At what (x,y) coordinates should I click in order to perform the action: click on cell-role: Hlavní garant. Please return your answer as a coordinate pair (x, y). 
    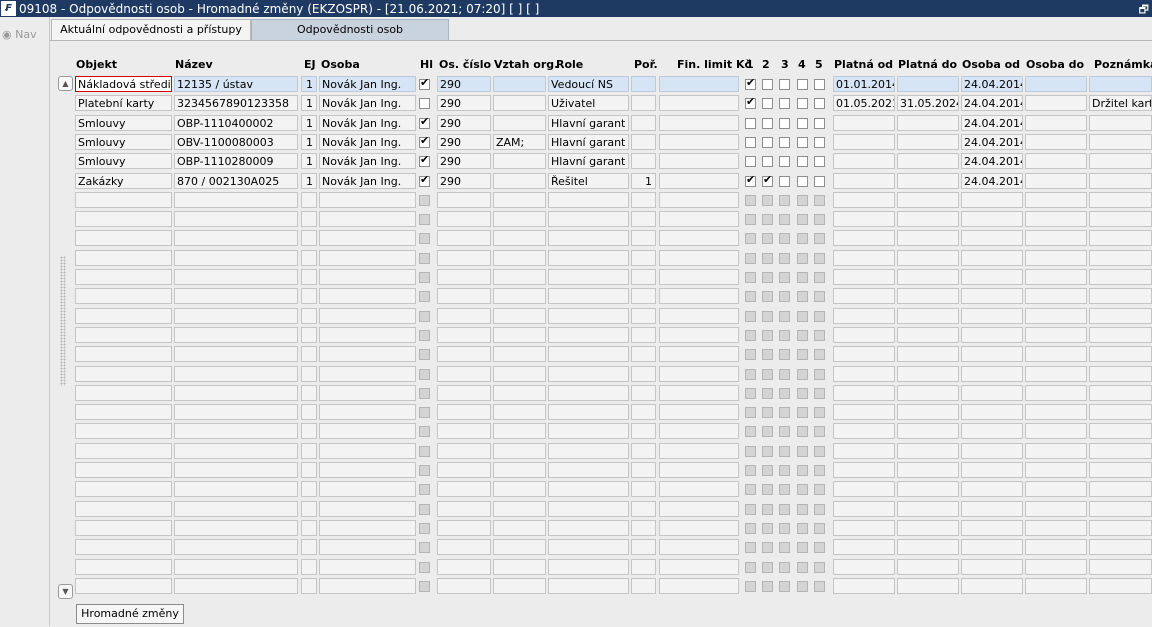
    Looking at the image, I should click on (588, 142).